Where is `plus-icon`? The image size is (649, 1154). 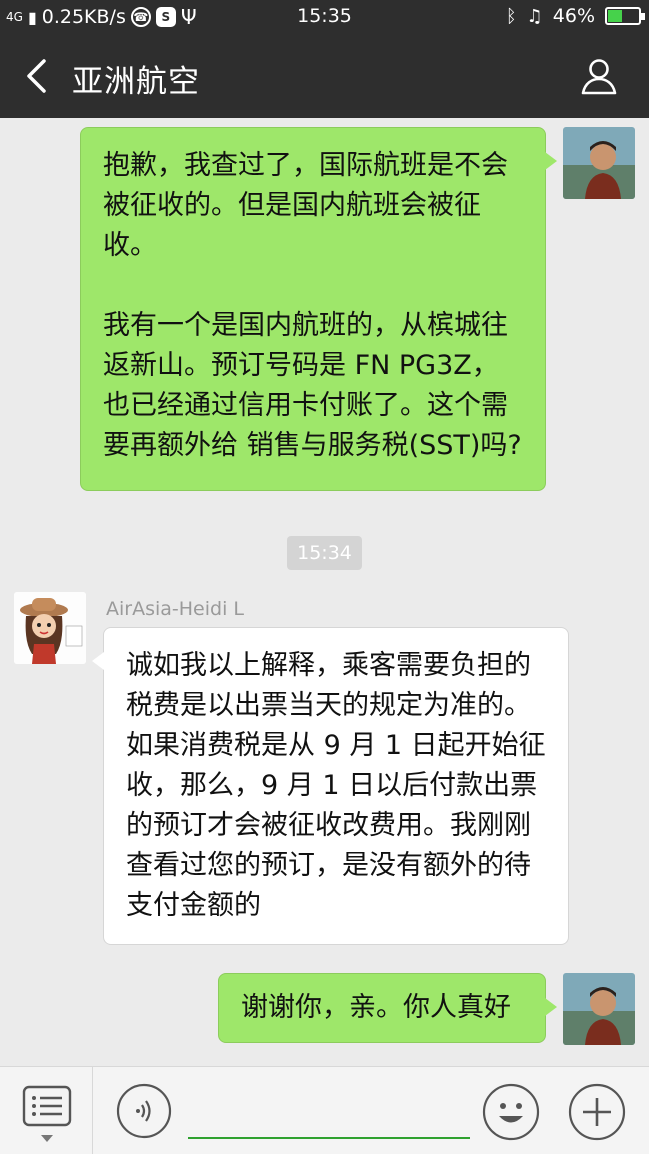 plus-icon is located at coordinates (597, 1112).